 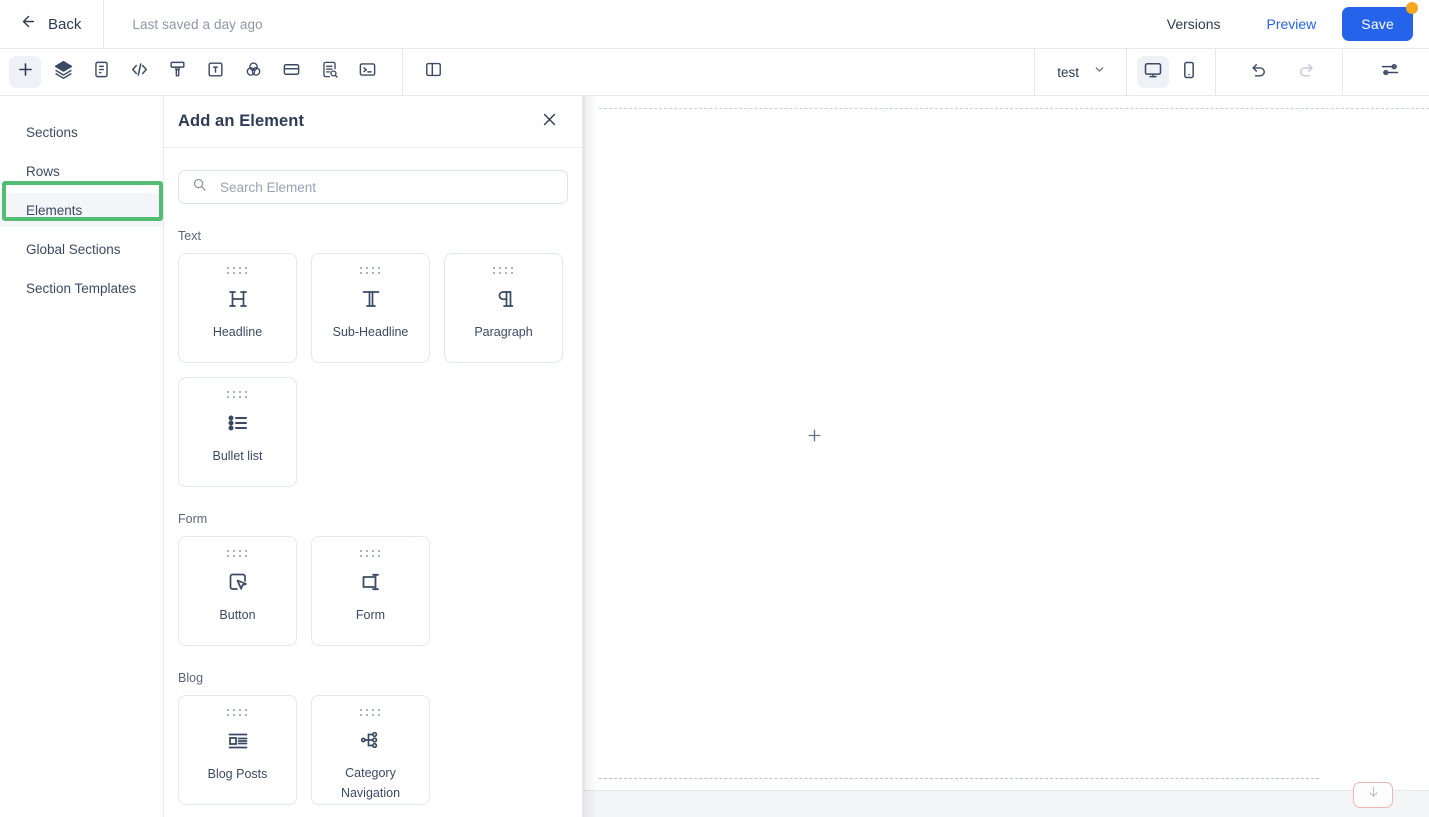 What do you see at coordinates (197, 24) in the screenshot?
I see `last-saved-status: Last saved a day ago` at bounding box center [197, 24].